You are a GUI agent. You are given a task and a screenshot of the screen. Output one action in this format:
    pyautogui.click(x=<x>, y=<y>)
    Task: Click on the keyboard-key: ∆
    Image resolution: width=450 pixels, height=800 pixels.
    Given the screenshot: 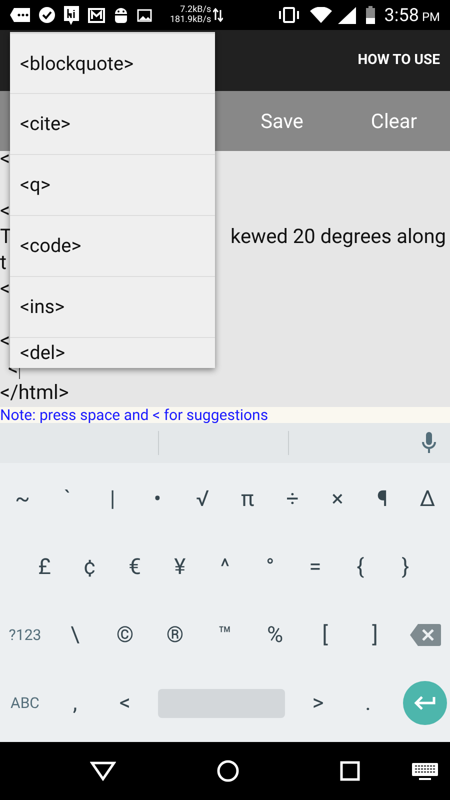 What is the action you would take?
    pyautogui.click(x=427, y=499)
    